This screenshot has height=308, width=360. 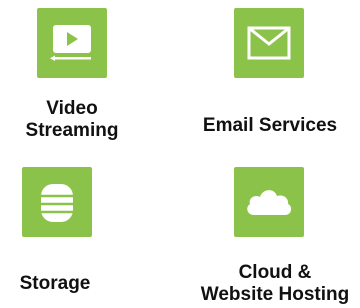 I want to click on cloud-hosting-label-line-2: Website Hosting, so click(x=275, y=294).